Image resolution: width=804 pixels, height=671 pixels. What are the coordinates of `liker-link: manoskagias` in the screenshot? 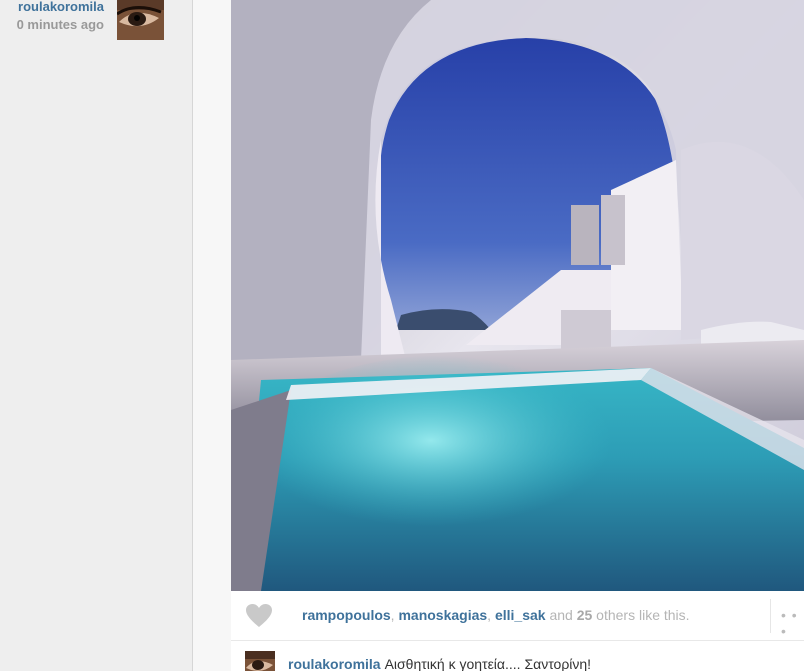 It's located at (442, 615).